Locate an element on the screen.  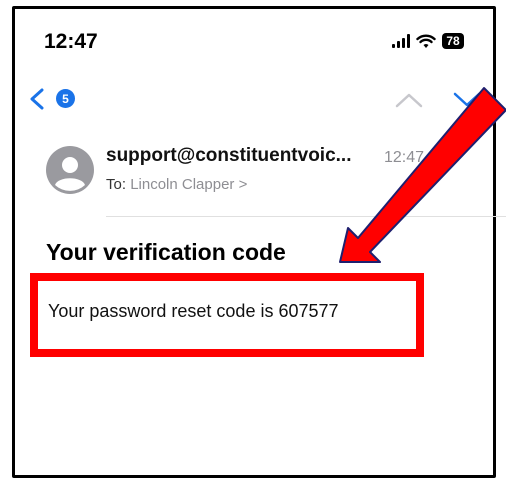
status-time: 12:47 is located at coordinates (71, 41).